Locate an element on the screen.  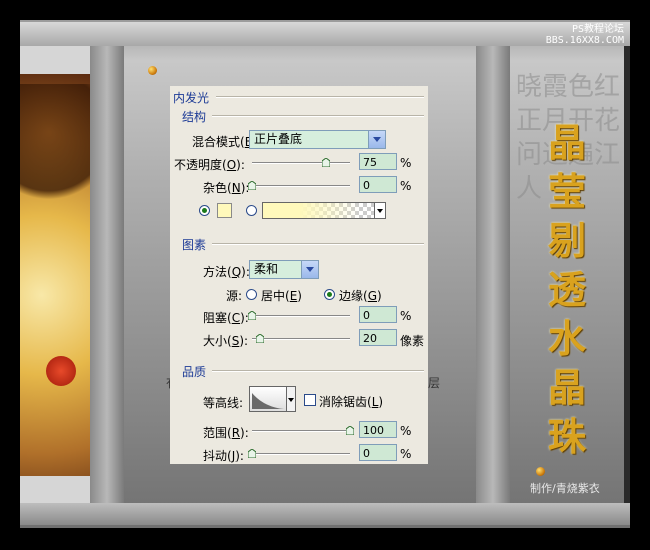
author-credit: 制作/青烧紫衣 is located at coordinates (565, 488).